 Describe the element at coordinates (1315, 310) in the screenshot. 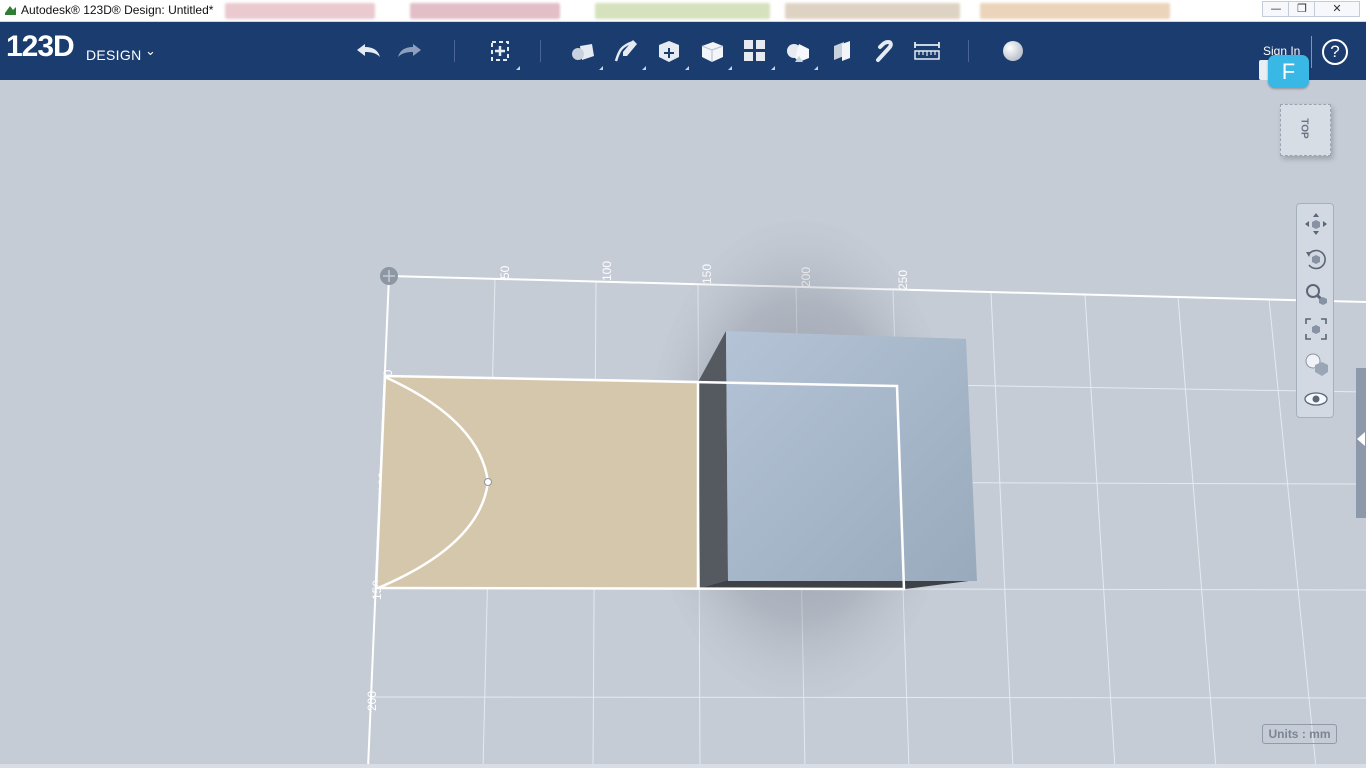

I see `navigation-bar` at that location.